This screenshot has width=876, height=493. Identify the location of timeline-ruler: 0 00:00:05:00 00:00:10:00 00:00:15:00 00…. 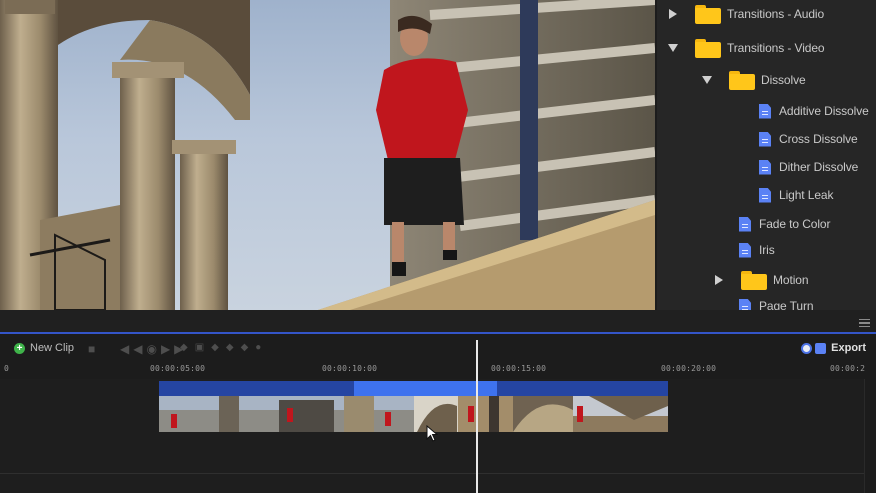
(438, 370).